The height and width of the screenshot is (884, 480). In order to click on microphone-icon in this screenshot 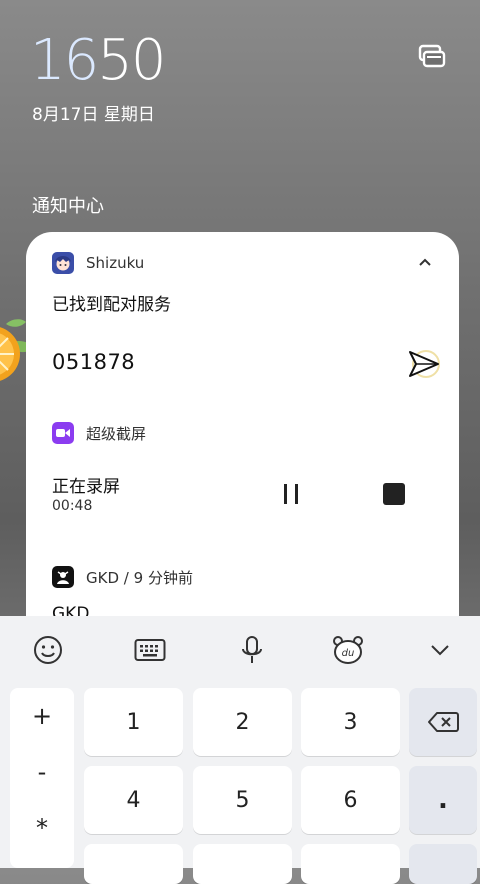, I will do `click(252, 650)`.